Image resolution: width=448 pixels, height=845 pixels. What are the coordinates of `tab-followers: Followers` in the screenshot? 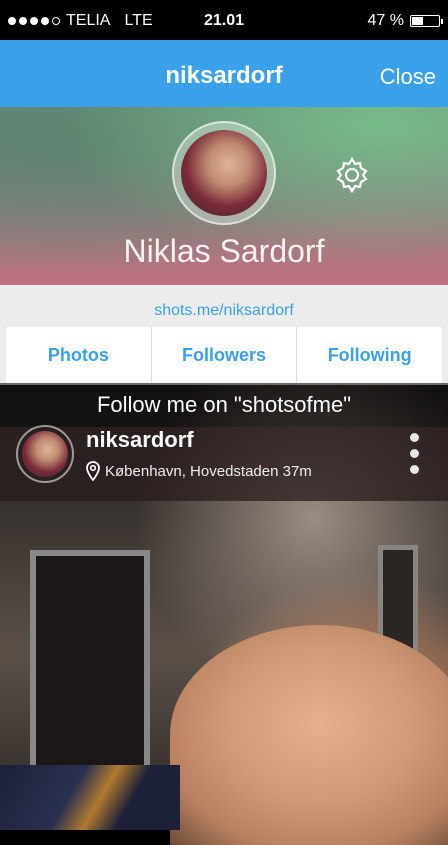 It's located at (225, 355).